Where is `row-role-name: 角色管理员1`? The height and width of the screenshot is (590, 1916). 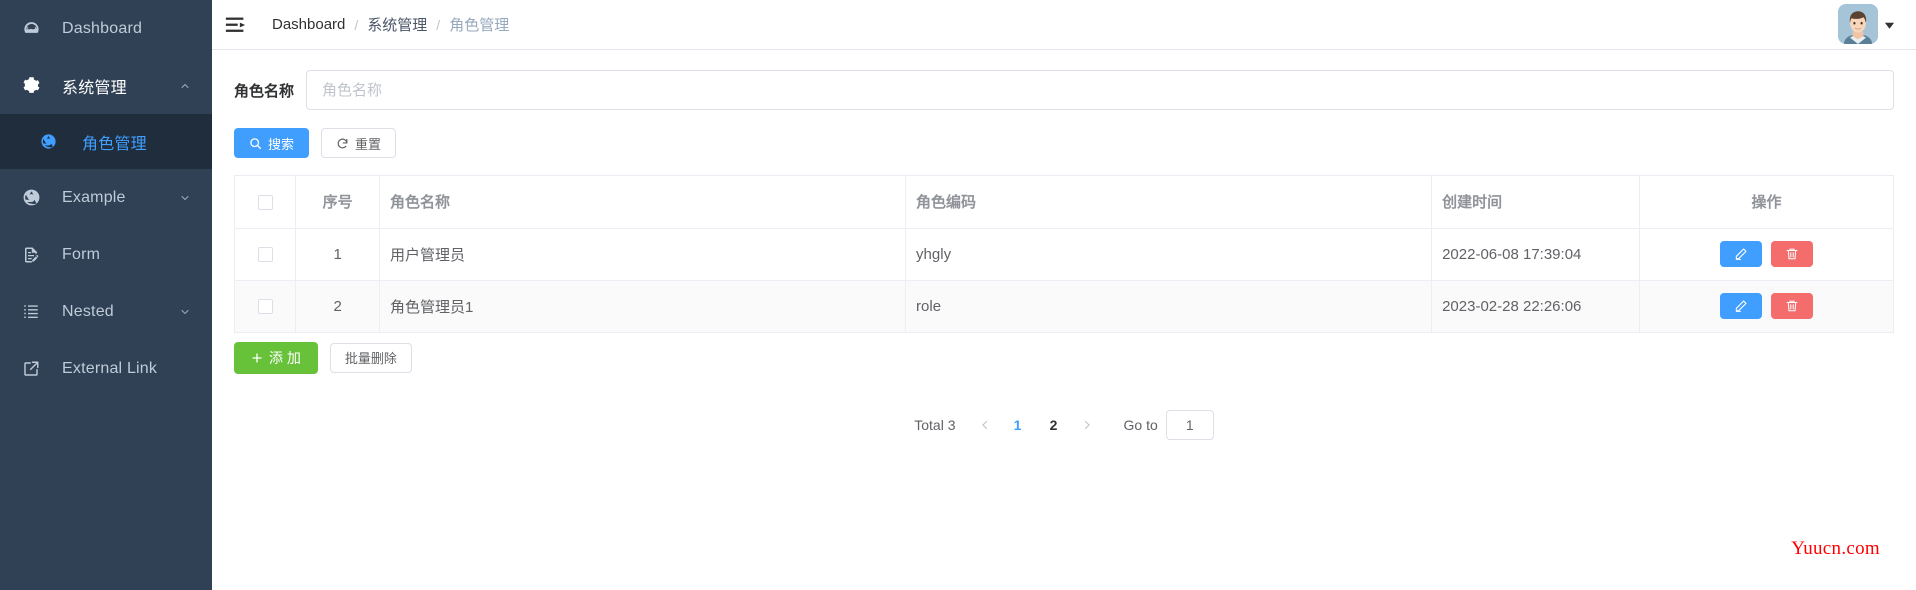 row-role-name: 角色管理员1 is located at coordinates (643, 306).